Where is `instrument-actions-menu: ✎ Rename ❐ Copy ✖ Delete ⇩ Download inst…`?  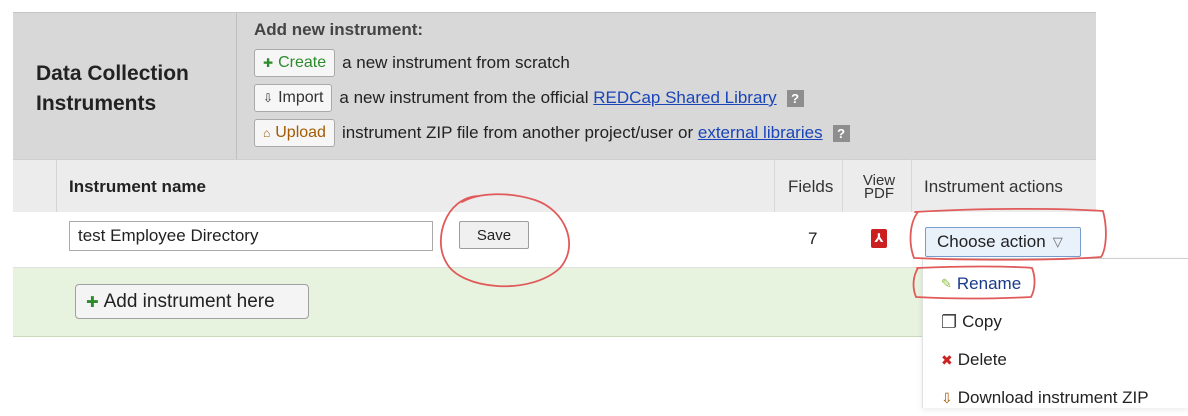
instrument-actions-menu: ✎ Rename ❐ Copy ✖ Delete ⇩ Download inst… is located at coordinates (1055, 333).